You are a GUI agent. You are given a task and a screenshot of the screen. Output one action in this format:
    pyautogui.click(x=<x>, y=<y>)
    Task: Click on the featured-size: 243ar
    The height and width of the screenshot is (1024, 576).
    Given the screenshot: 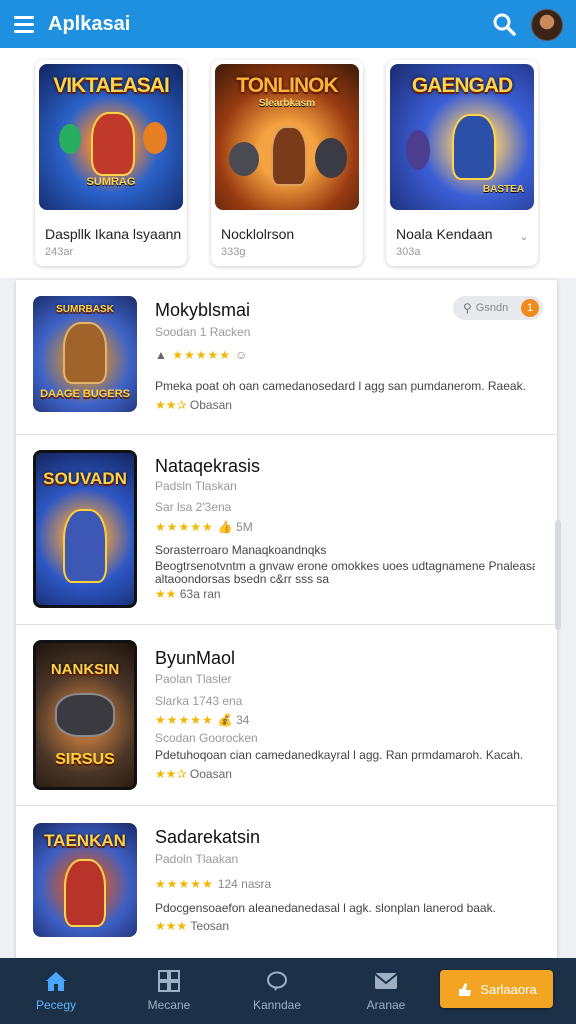 What is the action you would take?
    pyautogui.click(x=59, y=252)
    